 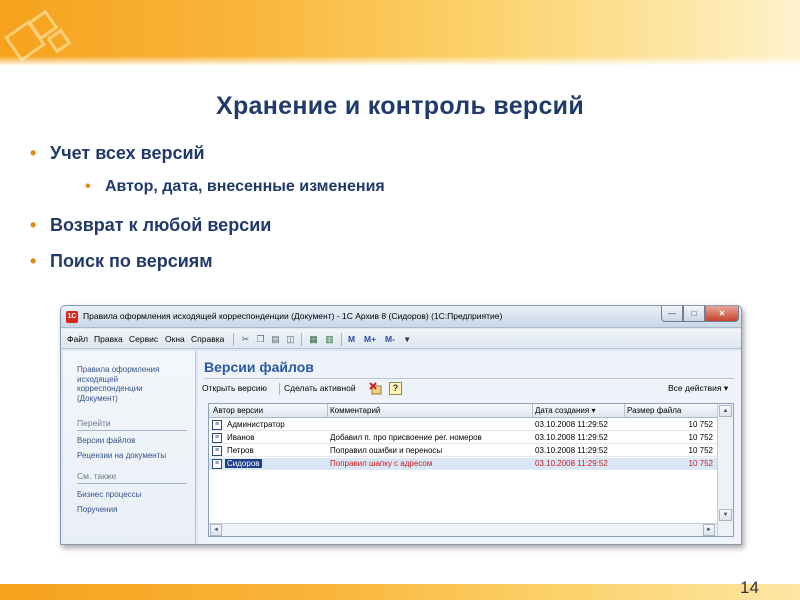 I want to click on delete-icon, so click(x=375, y=388).